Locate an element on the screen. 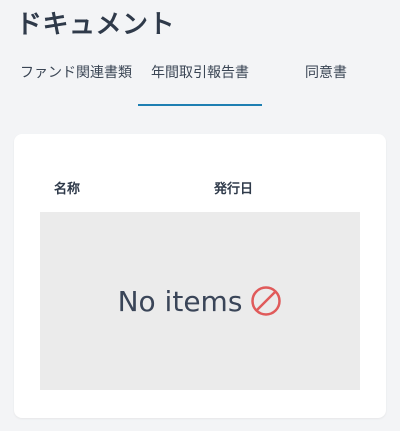 The height and width of the screenshot is (431, 400). page-title: ドキュメント is located at coordinates (96, 25).